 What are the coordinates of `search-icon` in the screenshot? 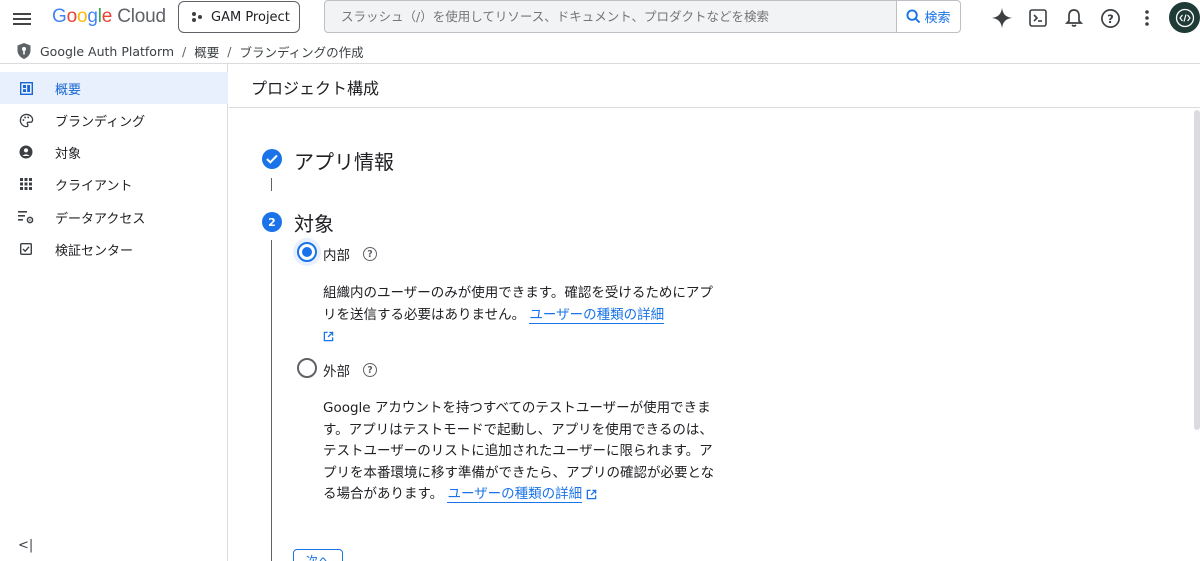 It's located at (913, 16).